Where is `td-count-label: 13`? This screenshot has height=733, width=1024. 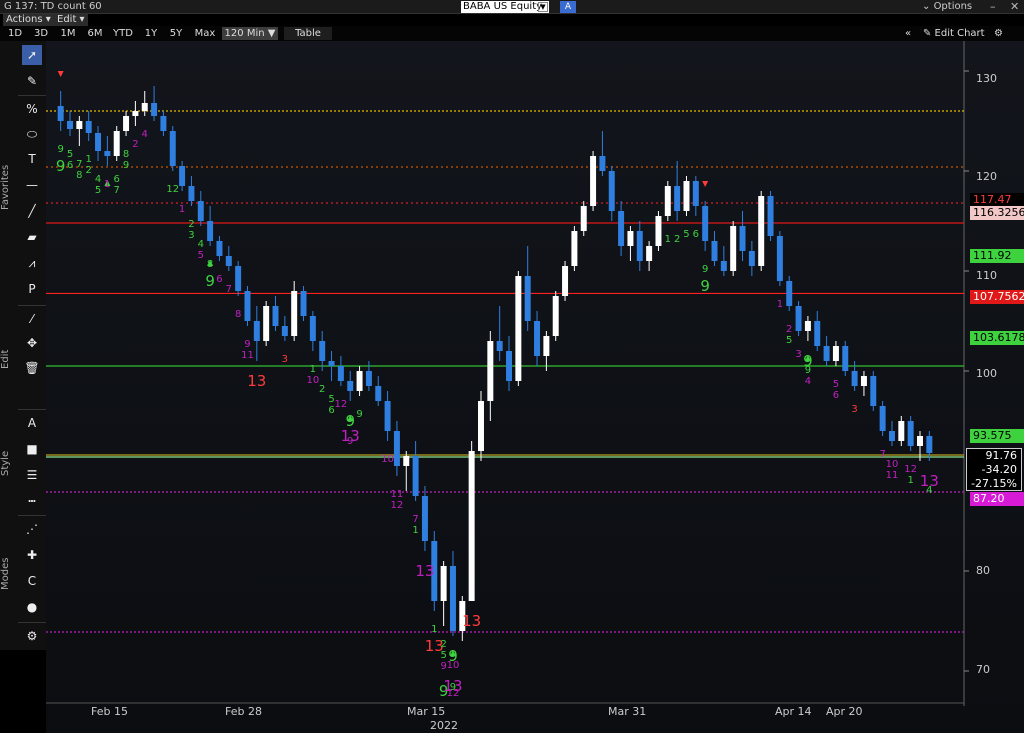 td-count-label: 13 is located at coordinates (471, 621).